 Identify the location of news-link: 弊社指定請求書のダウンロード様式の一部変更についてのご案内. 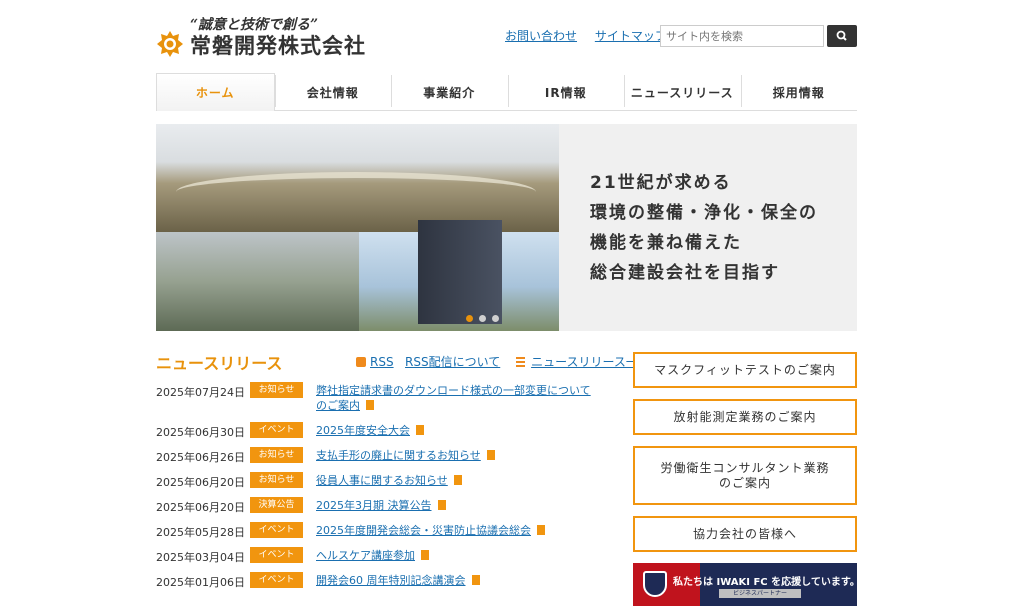
(456, 398).